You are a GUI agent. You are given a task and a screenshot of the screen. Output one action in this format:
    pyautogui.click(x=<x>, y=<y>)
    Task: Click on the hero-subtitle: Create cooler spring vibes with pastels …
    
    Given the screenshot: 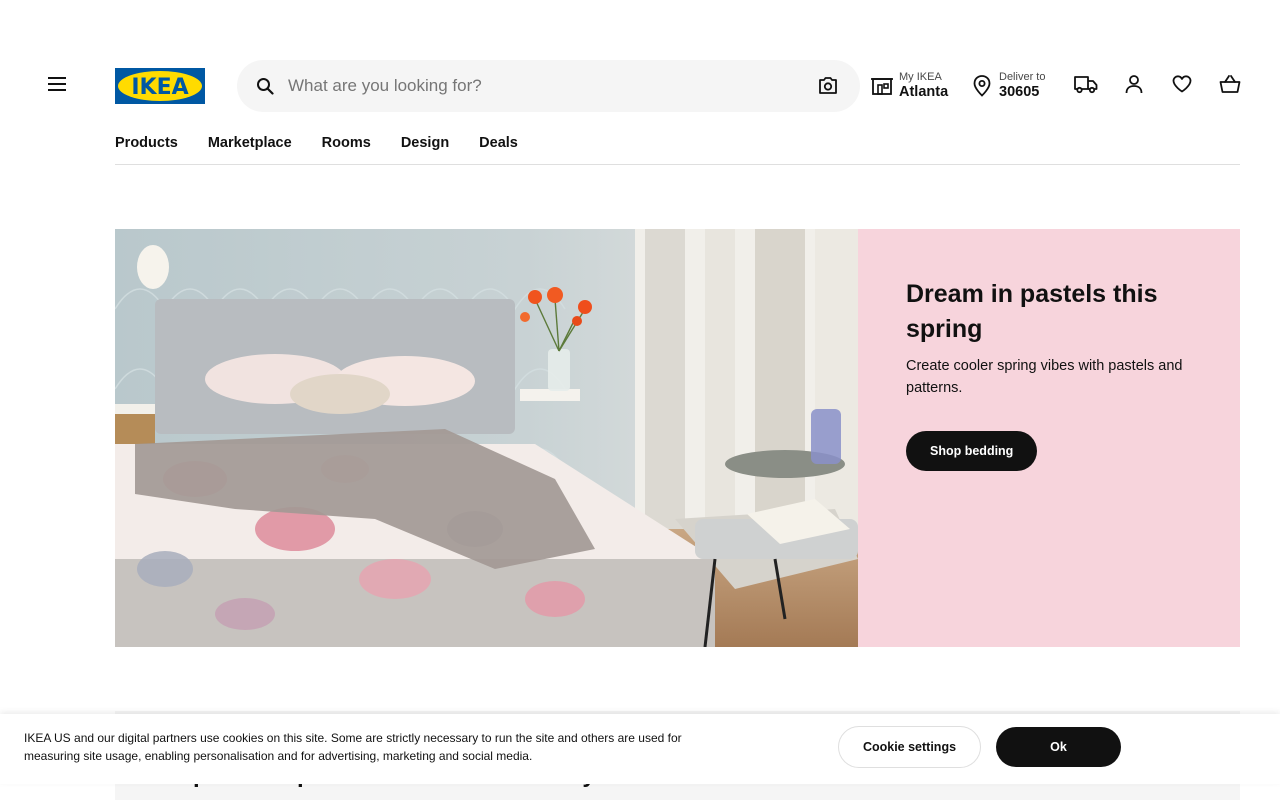 What is the action you would take?
    pyautogui.click(x=1044, y=377)
    